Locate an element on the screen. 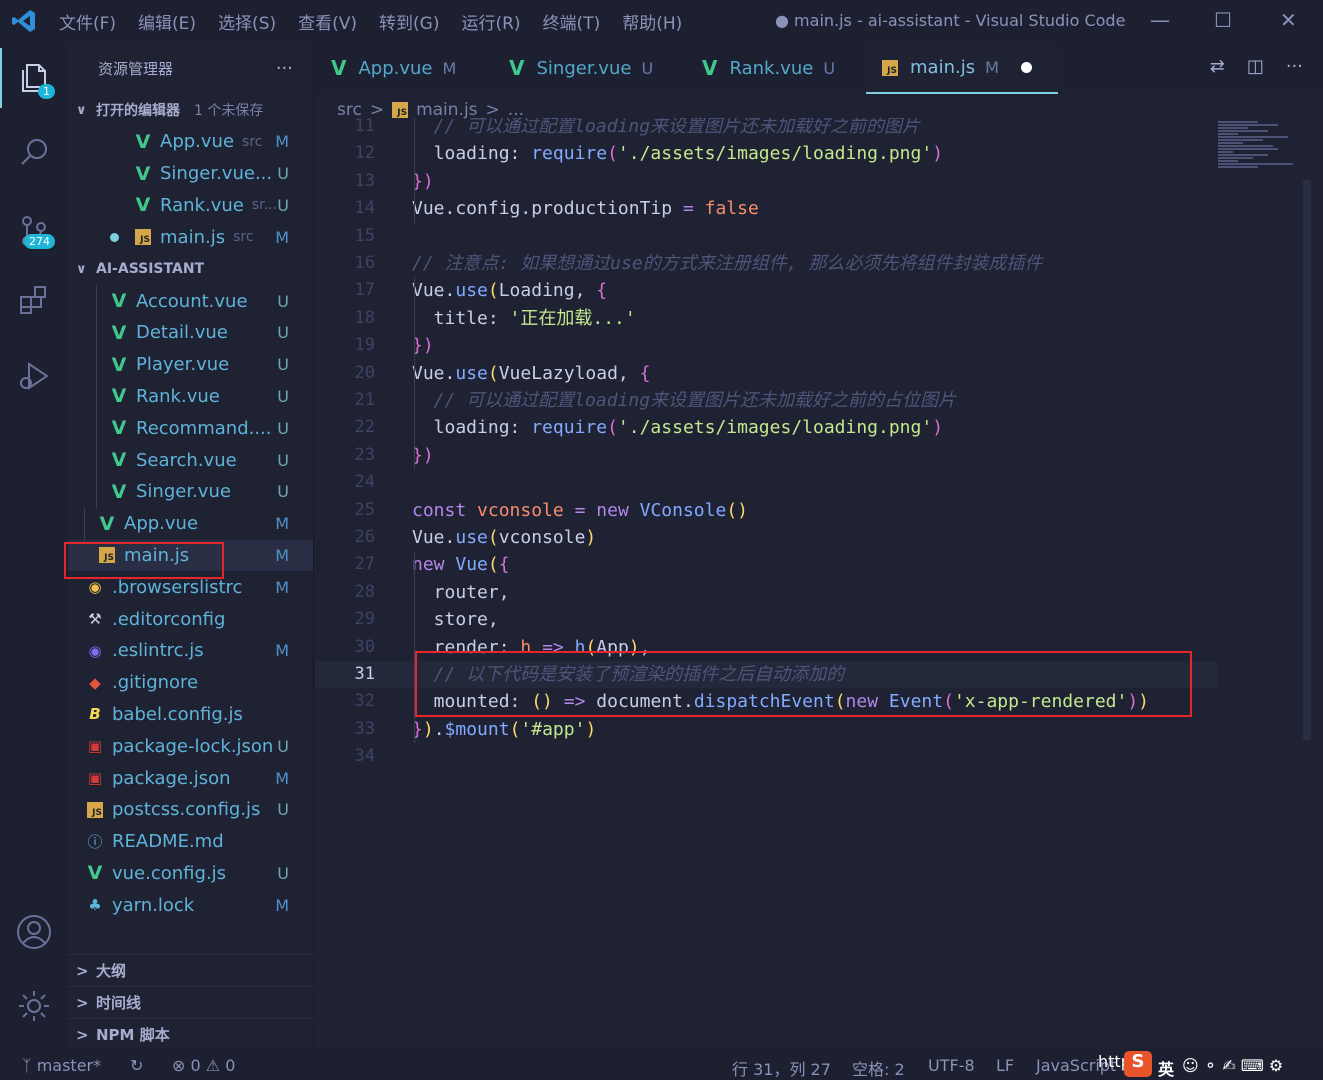 The height and width of the screenshot is (1080, 1323). git-status-badge: U is located at coordinates (283, 746).